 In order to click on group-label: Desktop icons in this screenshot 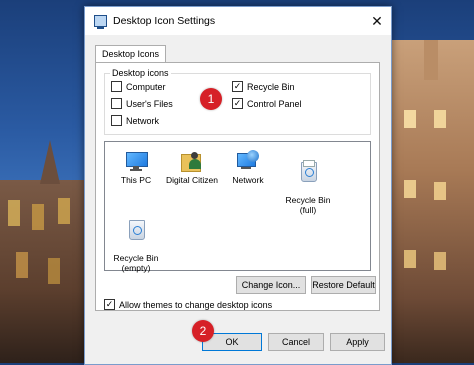, I will do `click(140, 73)`.